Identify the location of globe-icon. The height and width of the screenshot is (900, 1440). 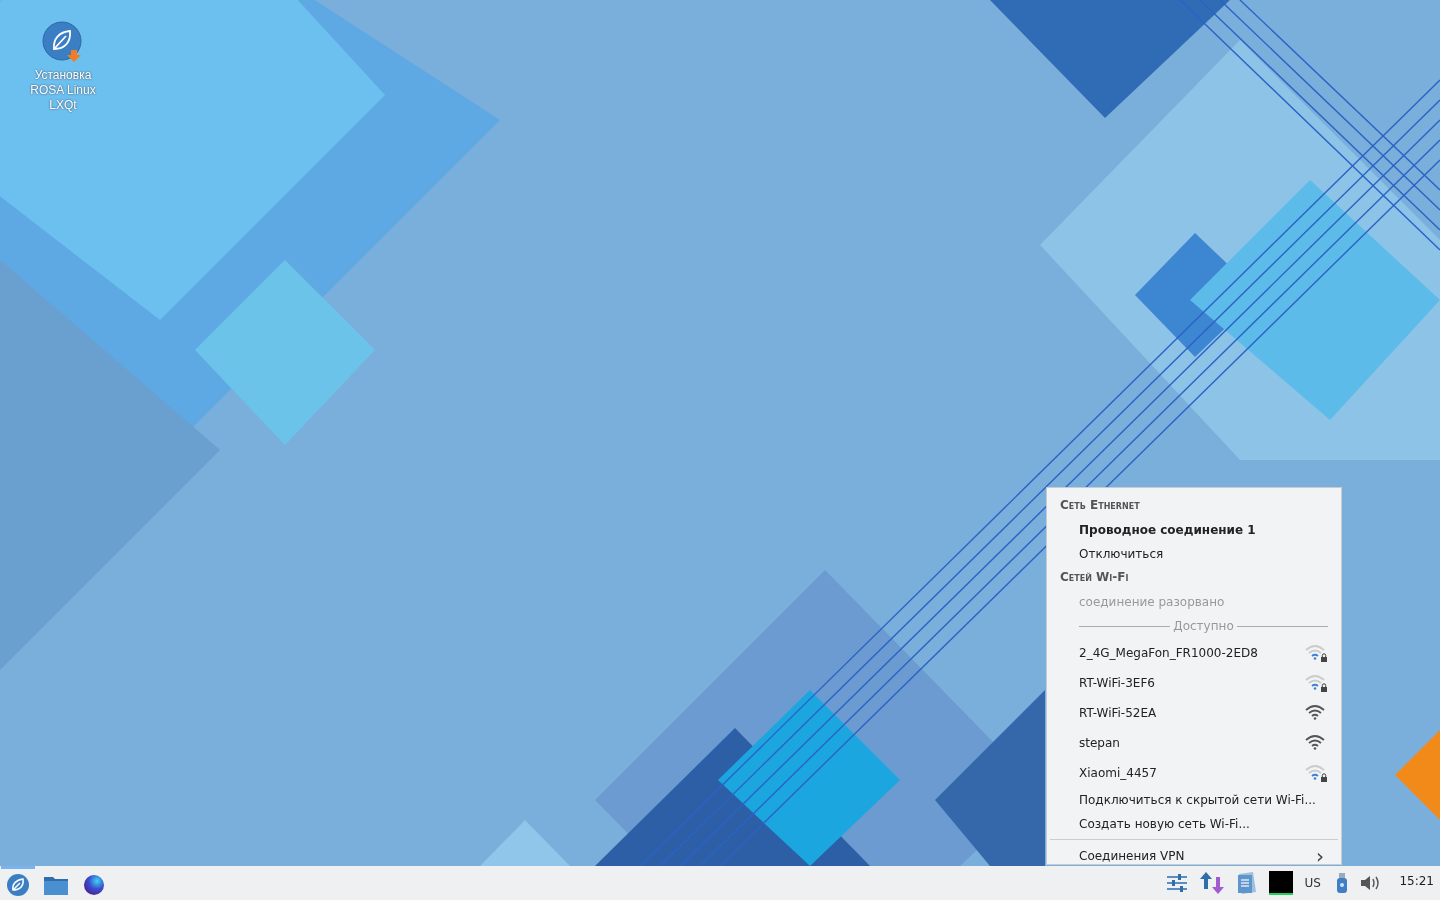
(94, 884).